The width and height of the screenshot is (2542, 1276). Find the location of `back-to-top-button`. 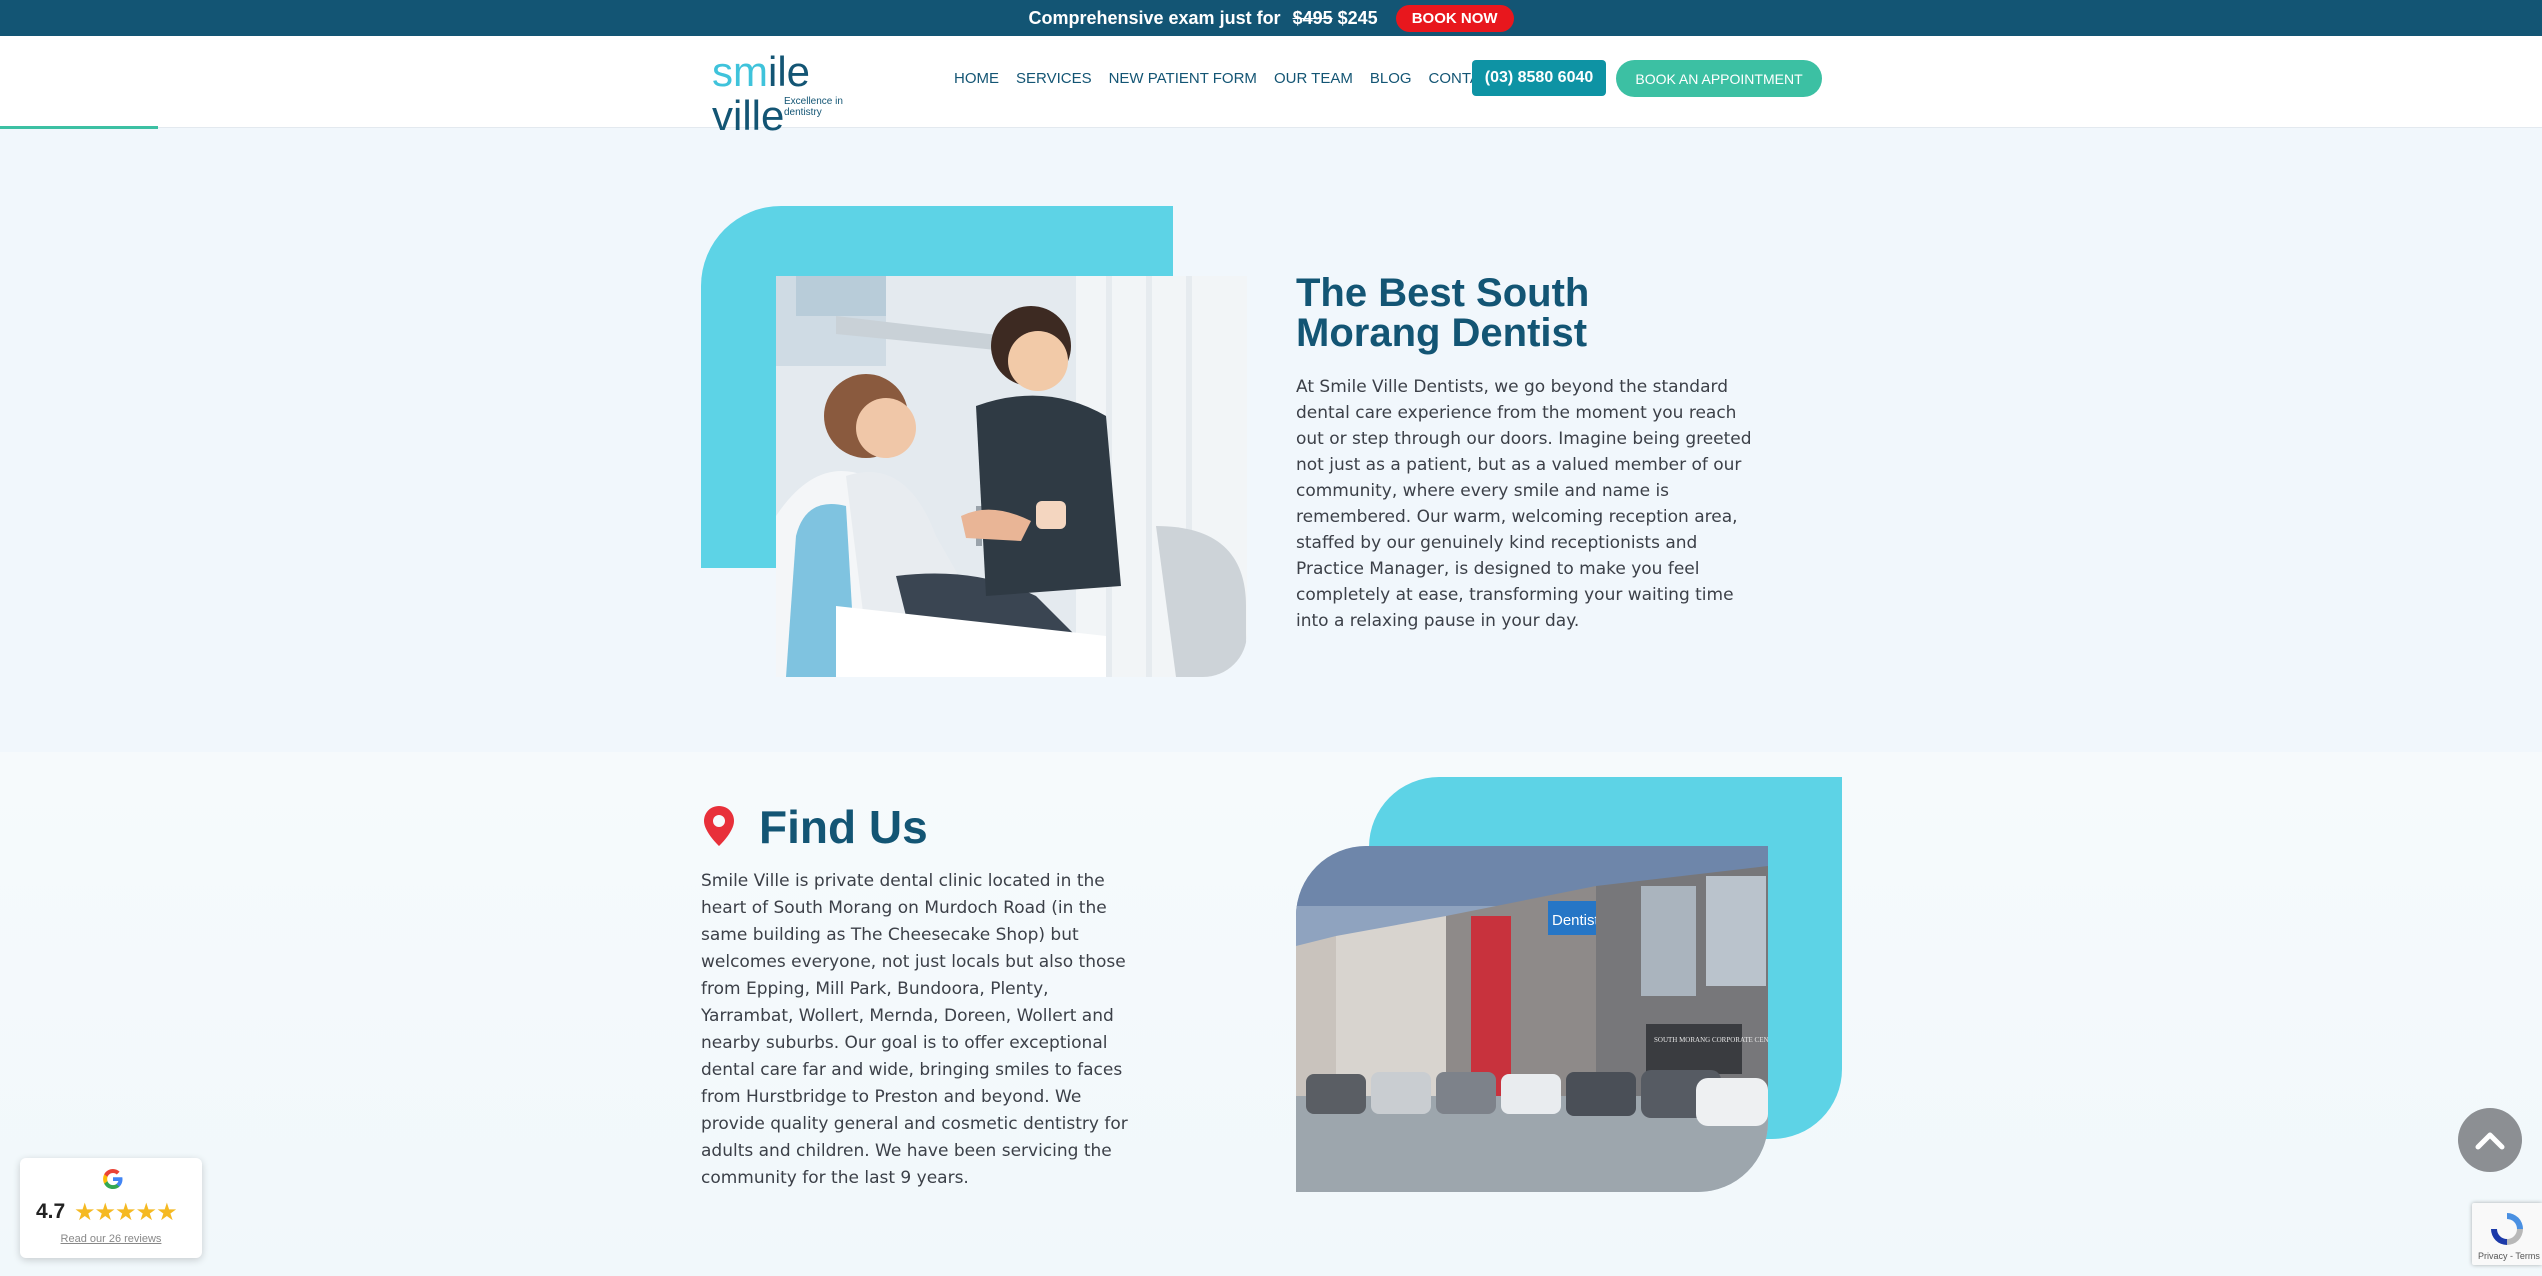

back-to-top-button is located at coordinates (2490, 1140).